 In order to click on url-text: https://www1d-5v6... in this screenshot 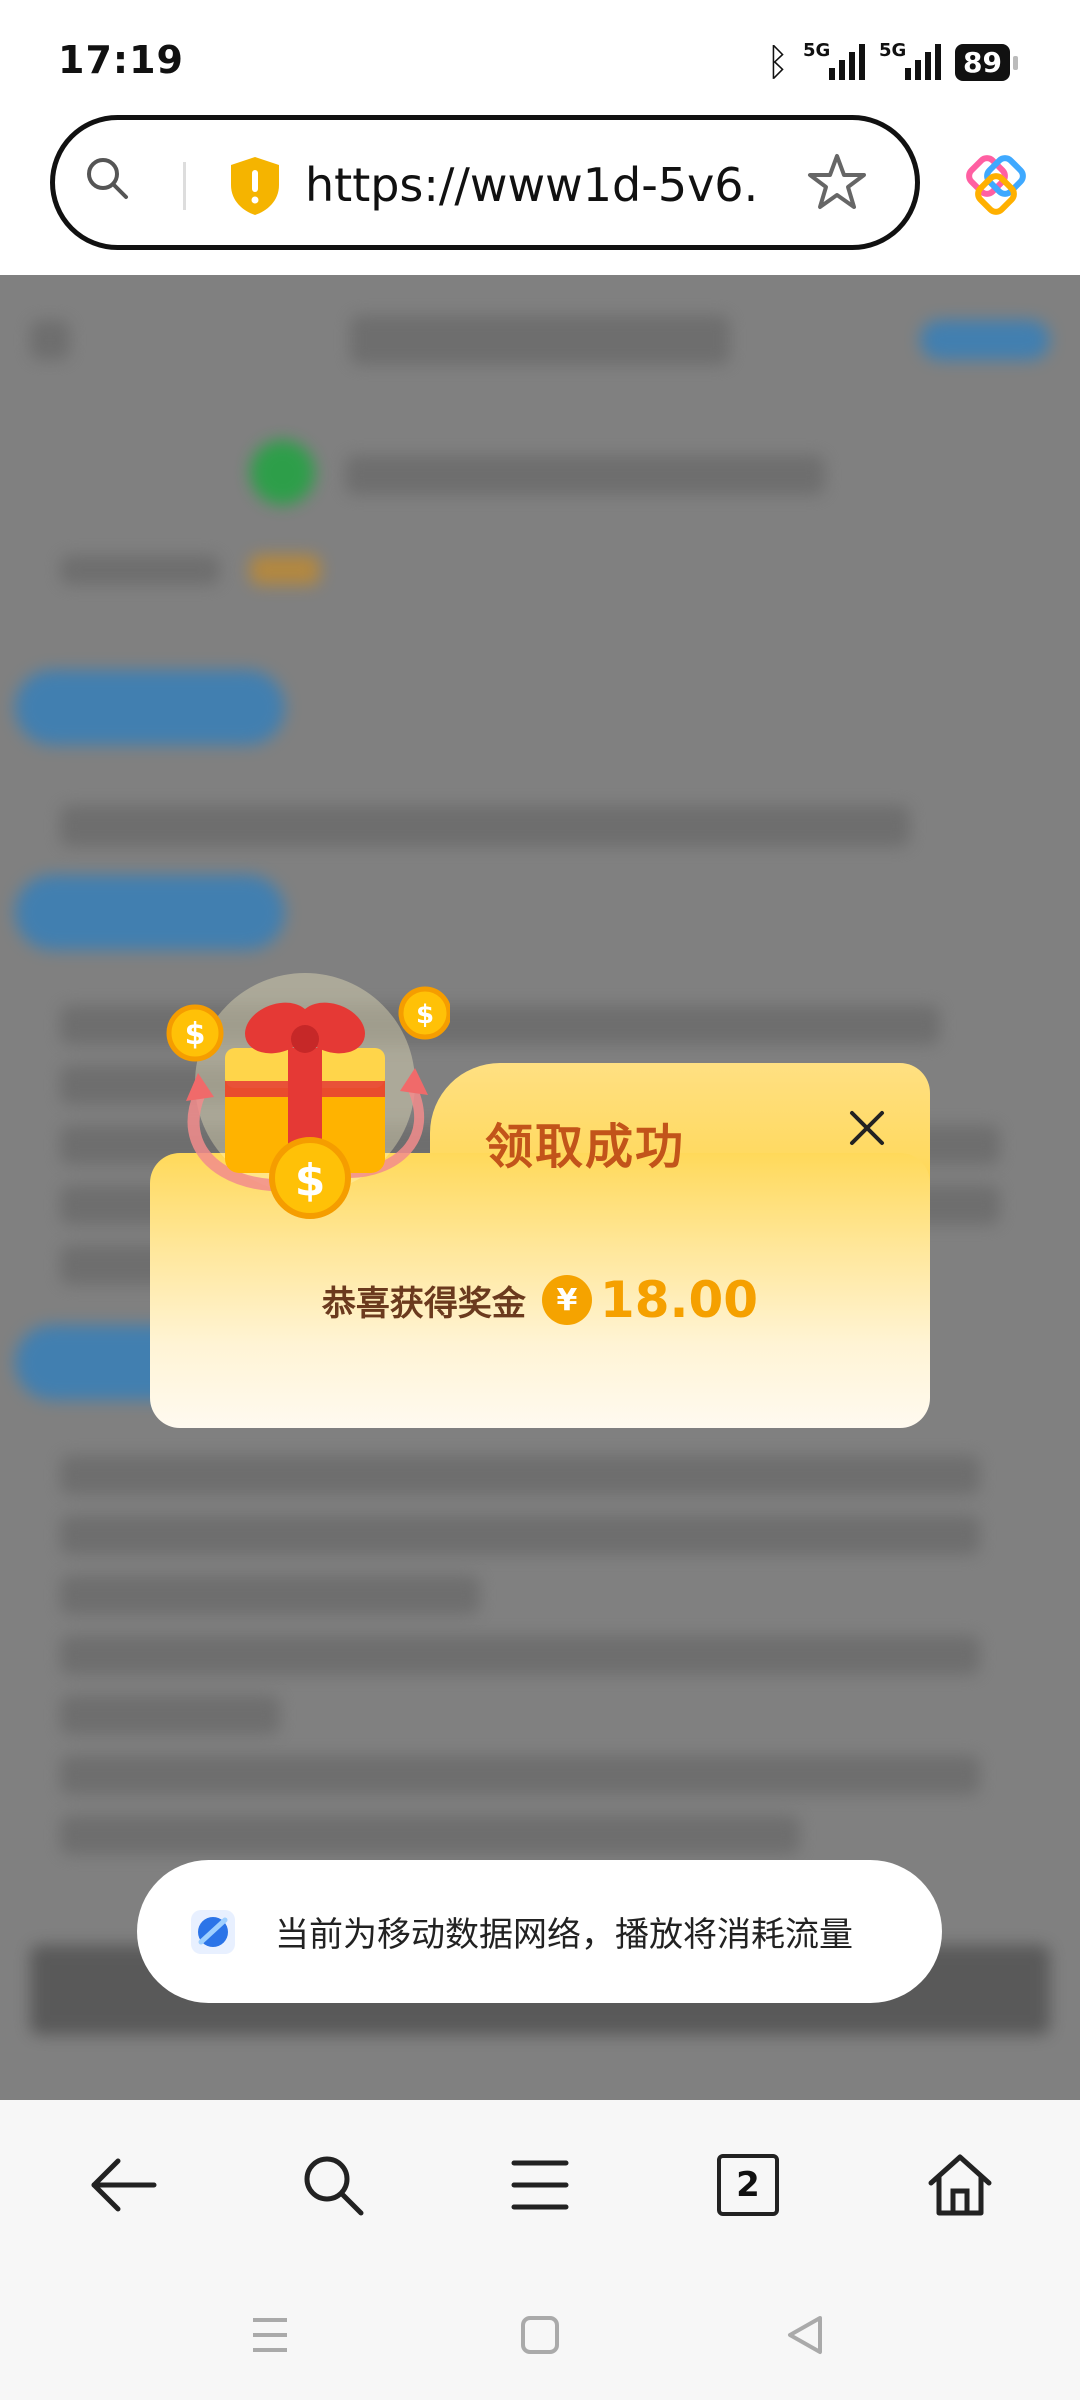, I will do `click(530, 185)`.